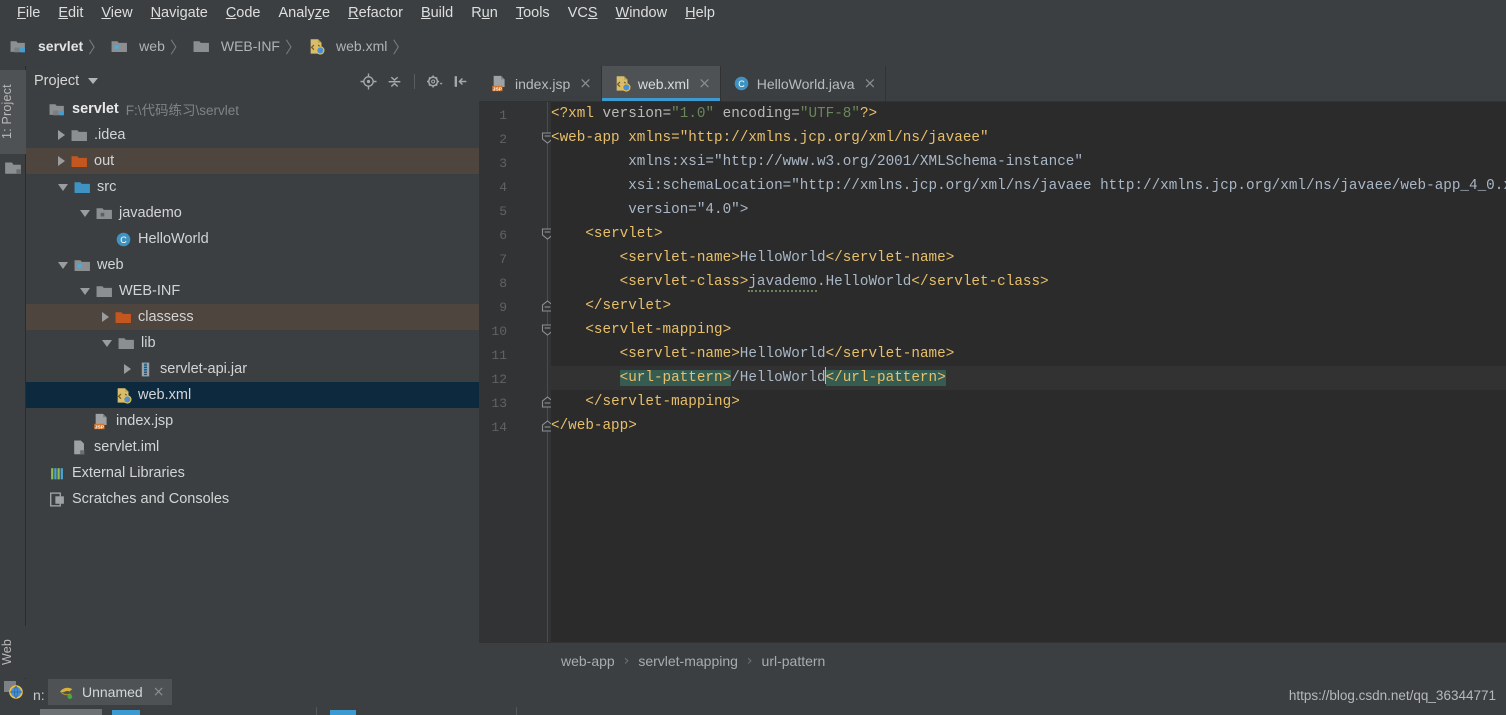 Image resolution: width=1506 pixels, height=715 pixels. I want to click on menu-item-build: Build, so click(437, 13).